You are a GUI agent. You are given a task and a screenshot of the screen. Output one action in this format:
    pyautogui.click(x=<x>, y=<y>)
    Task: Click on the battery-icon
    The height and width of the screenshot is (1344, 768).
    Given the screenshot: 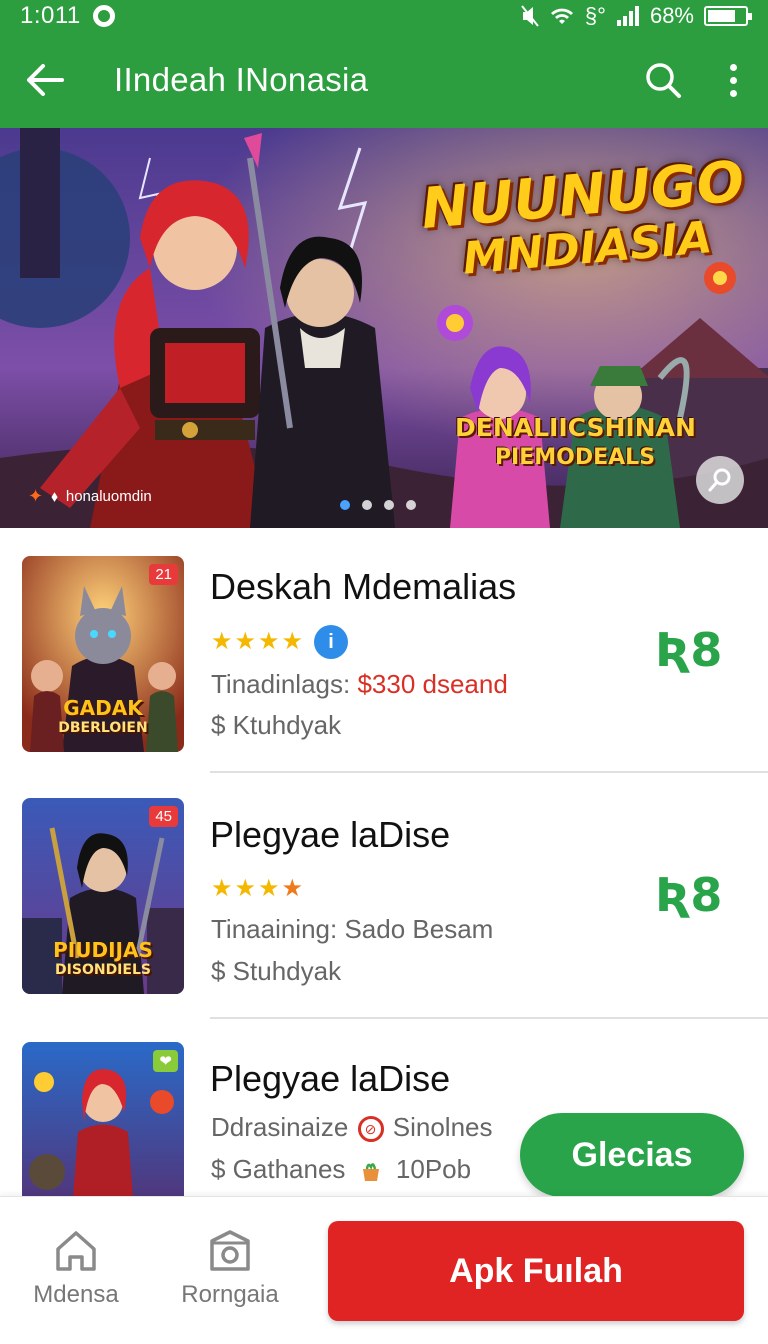 What is the action you would take?
    pyautogui.click(x=728, y=16)
    